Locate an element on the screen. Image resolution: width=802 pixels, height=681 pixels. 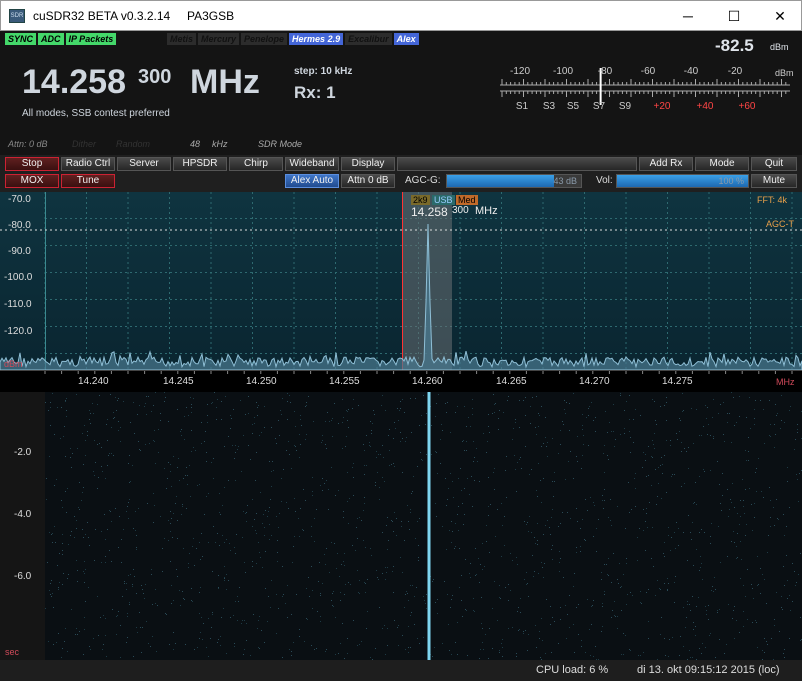
freq-axis-label: 14.250 is located at coordinates (261, 381).